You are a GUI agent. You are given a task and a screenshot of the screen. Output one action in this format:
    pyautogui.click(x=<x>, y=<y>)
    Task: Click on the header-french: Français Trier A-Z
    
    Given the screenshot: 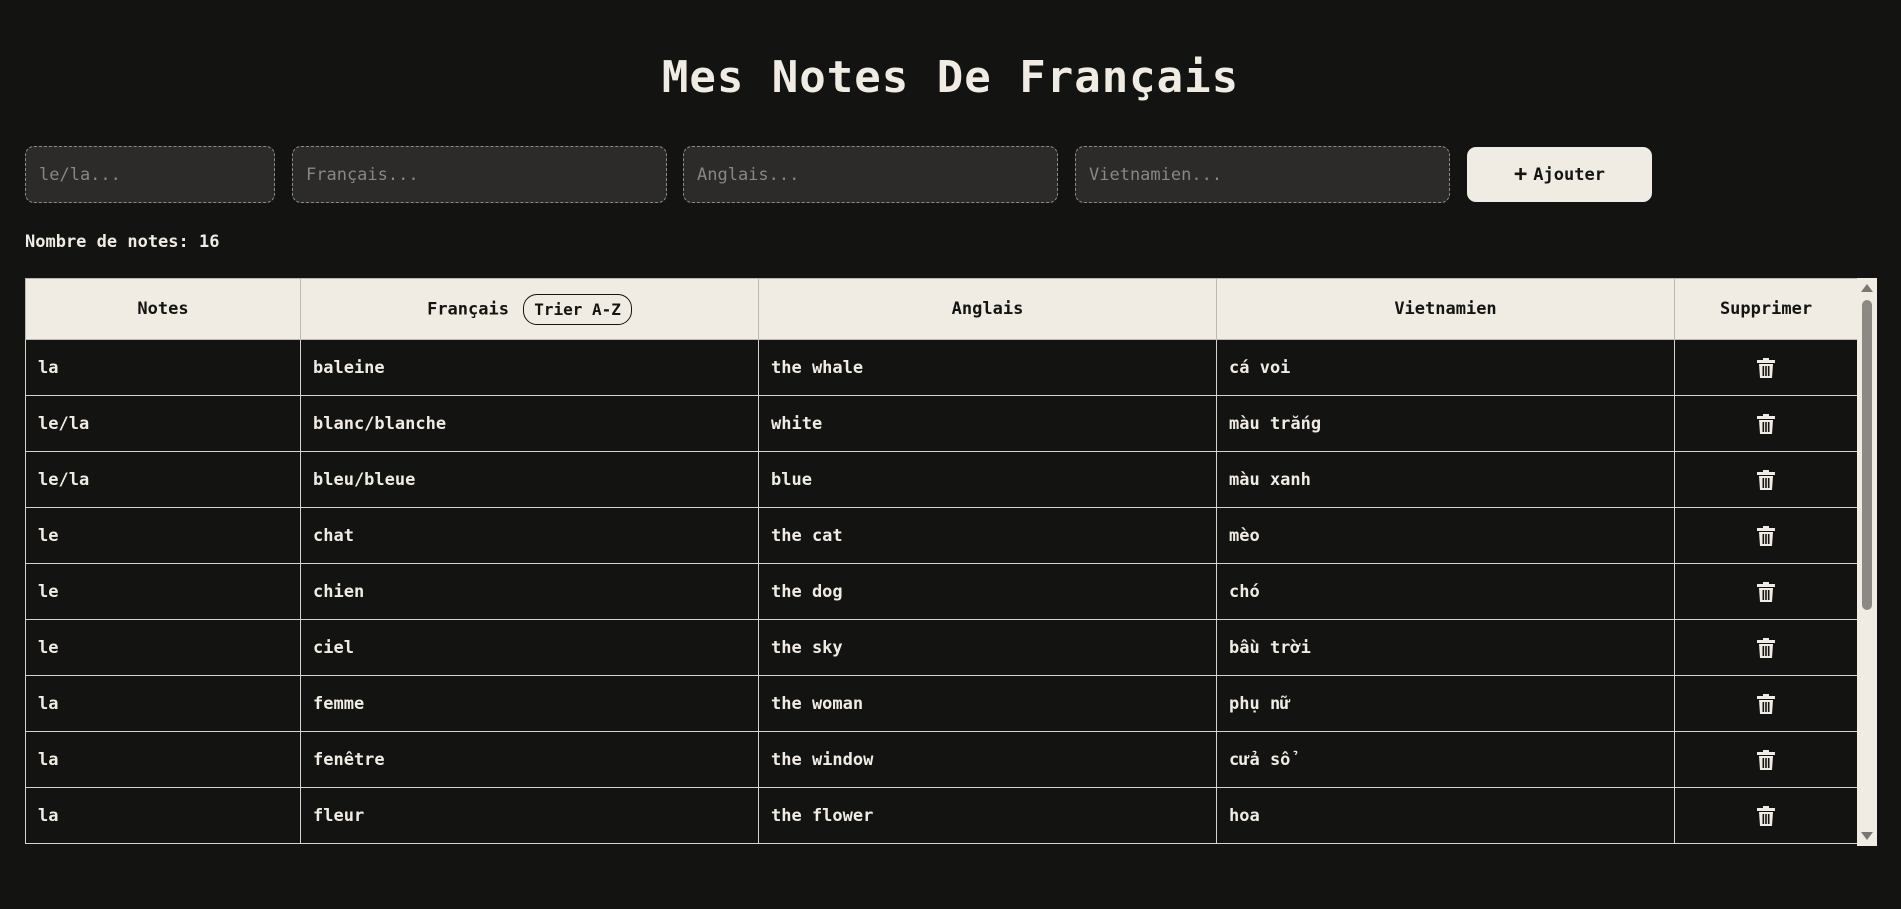 What is the action you would take?
    pyautogui.click(x=529, y=309)
    